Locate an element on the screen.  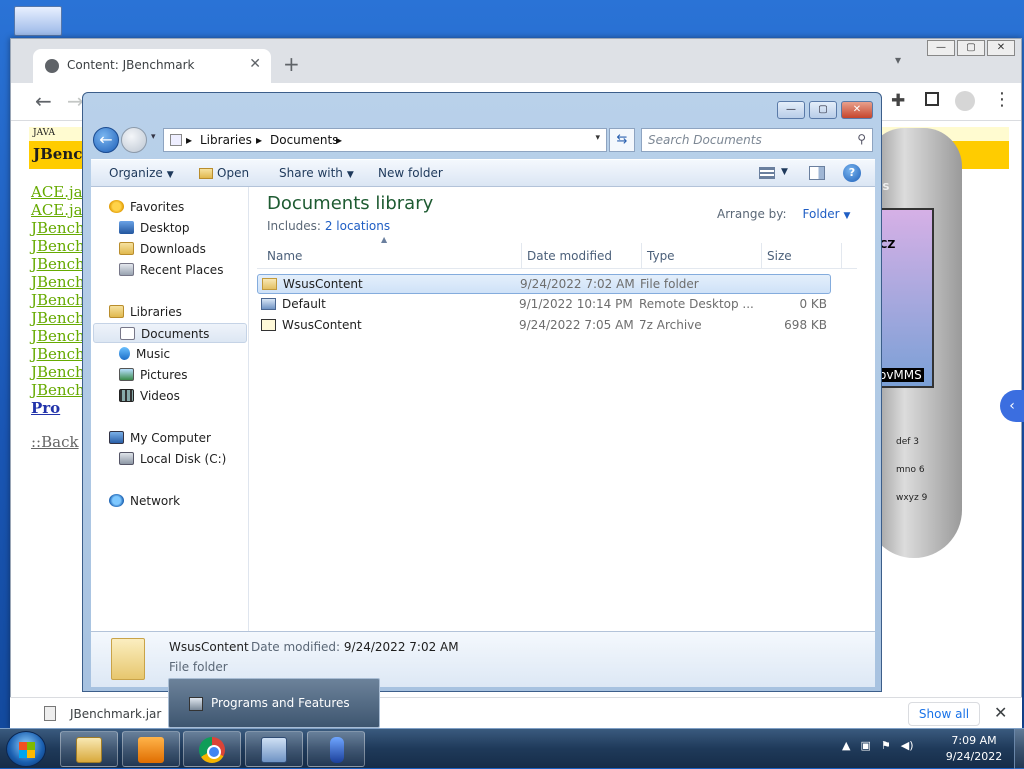
globe-icon is located at coordinates (52, 66).